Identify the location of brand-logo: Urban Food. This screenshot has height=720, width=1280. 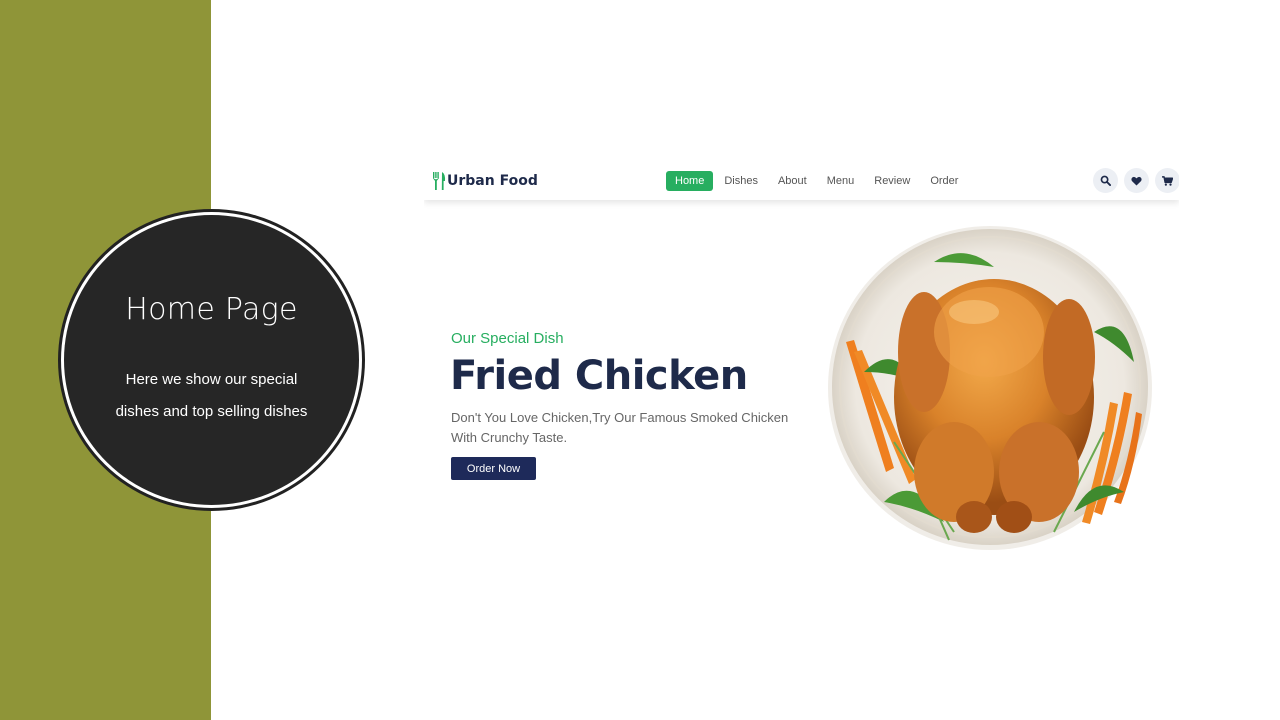
(485, 181).